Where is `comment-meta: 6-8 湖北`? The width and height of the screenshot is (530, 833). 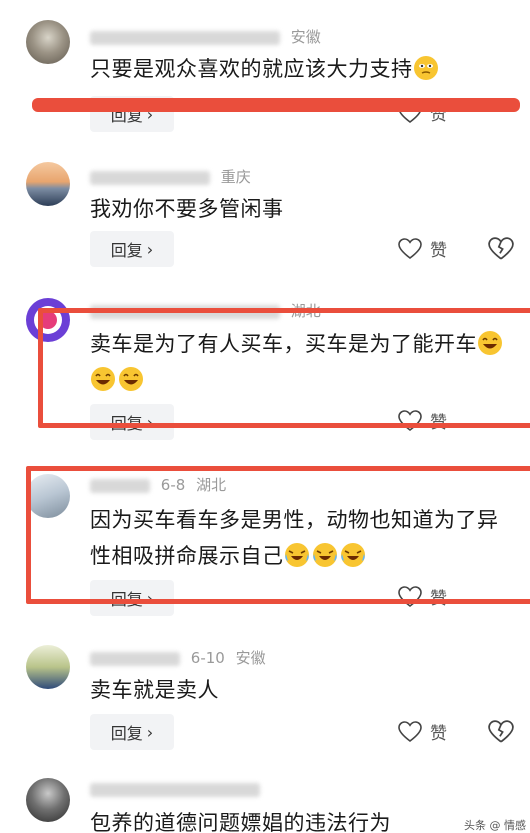
comment-meta: 6-8 湖北 is located at coordinates (158, 484).